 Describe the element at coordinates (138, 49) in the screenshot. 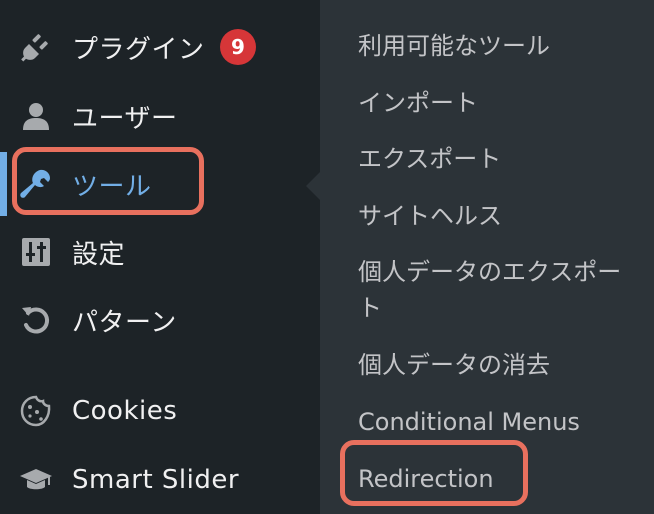

I see `sidebar-item-label: プラグイン` at that location.